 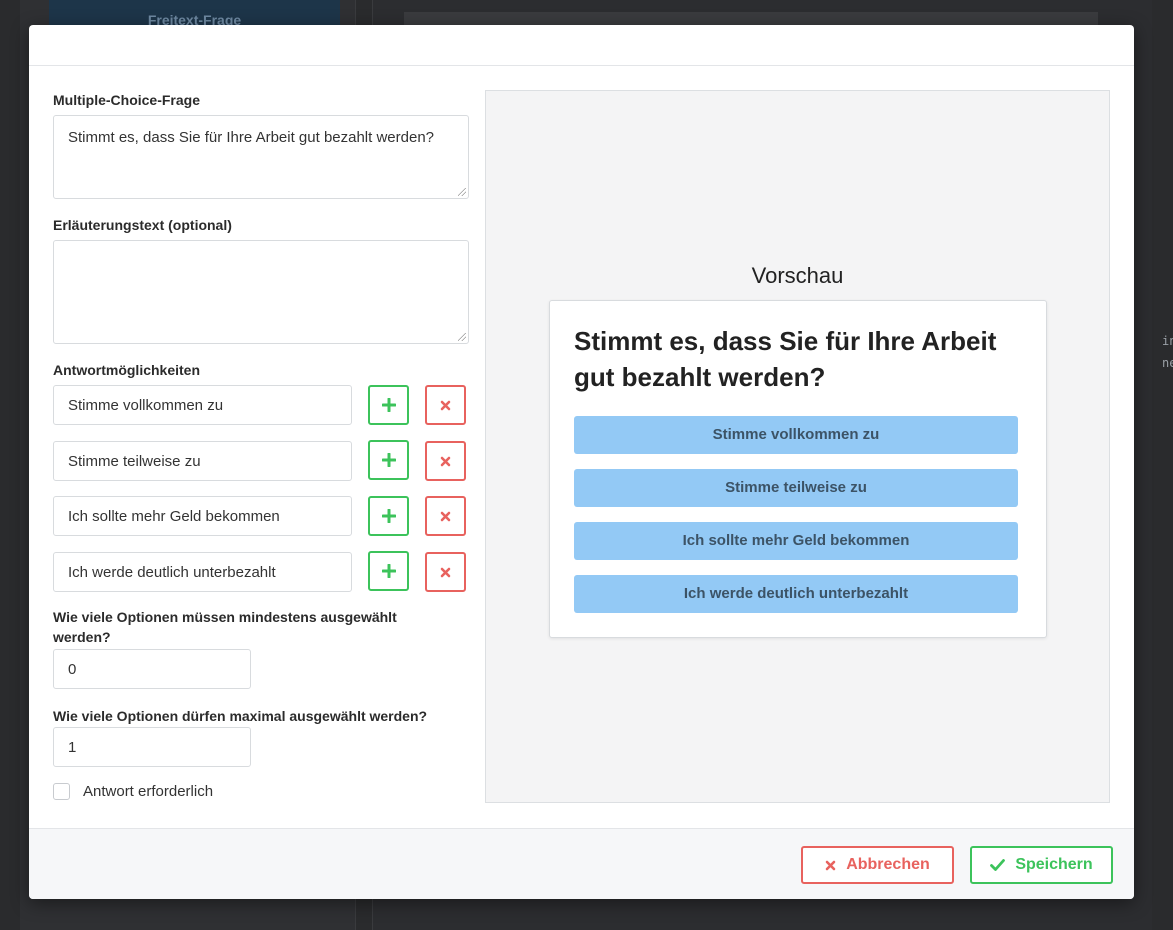 What do you see at coordinates (261, 292) in the screenshot?
I see `explanation-textarea` at bounding box center [261, 292].